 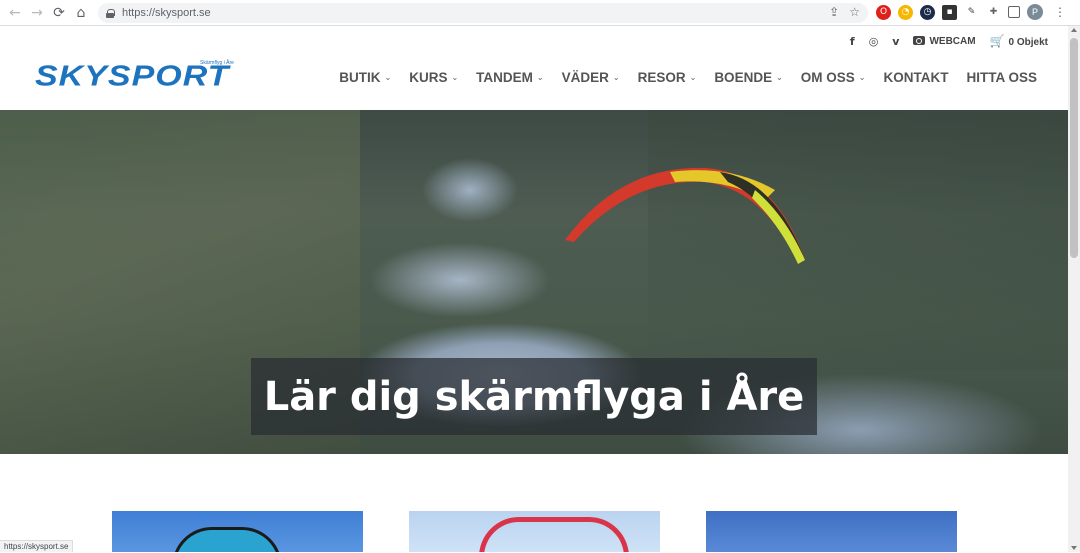 I want to click on green-extension-icon: ◔, so click(x=905, y=12).